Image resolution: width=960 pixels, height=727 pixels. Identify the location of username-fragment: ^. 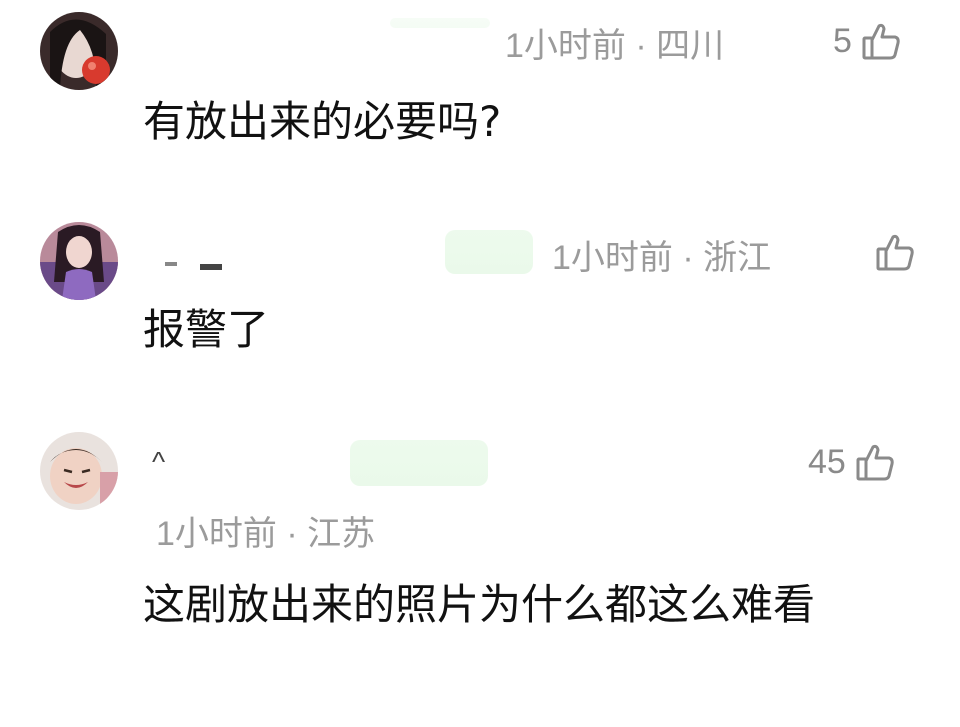
(159, 461).